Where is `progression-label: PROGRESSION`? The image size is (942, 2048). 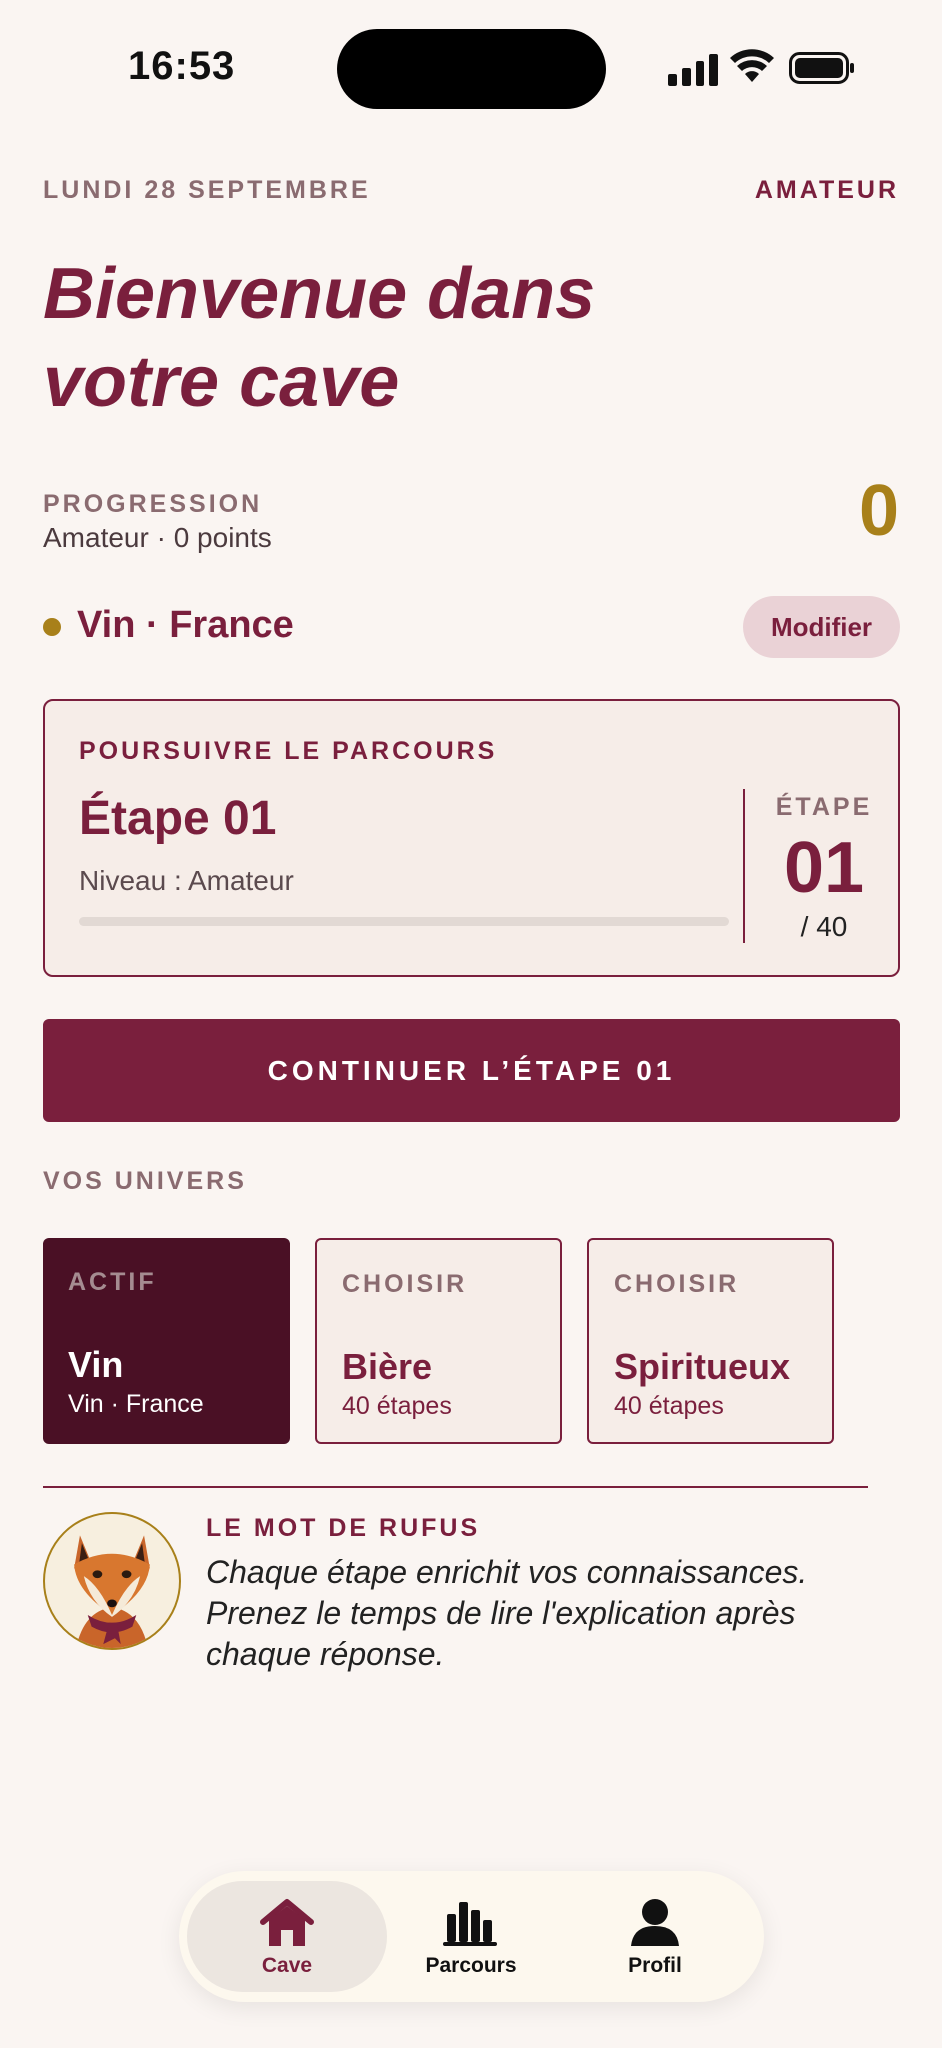 progression-label: PROGRESSION is located at coordinates (153, 504).